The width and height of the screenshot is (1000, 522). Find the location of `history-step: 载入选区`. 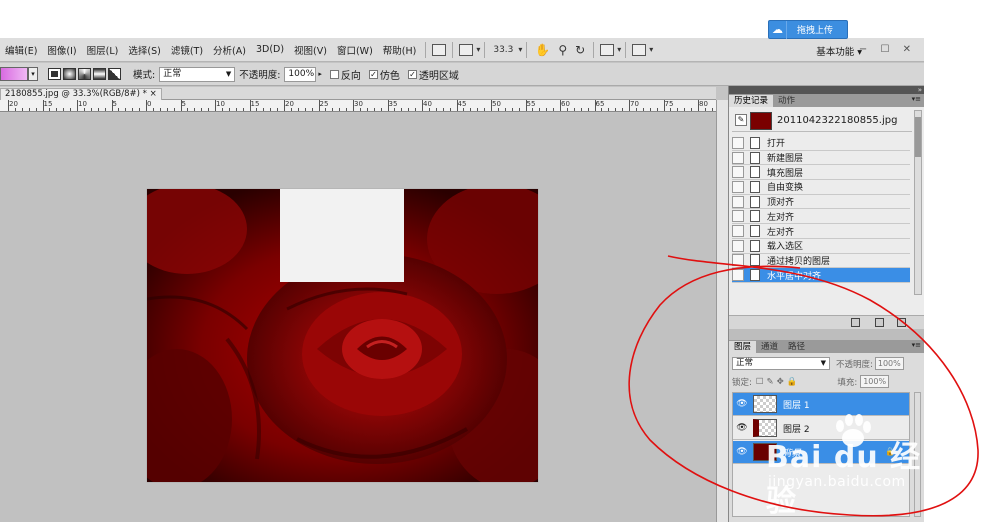

history-step: 载入选区 is located at coordinates (821, 246).